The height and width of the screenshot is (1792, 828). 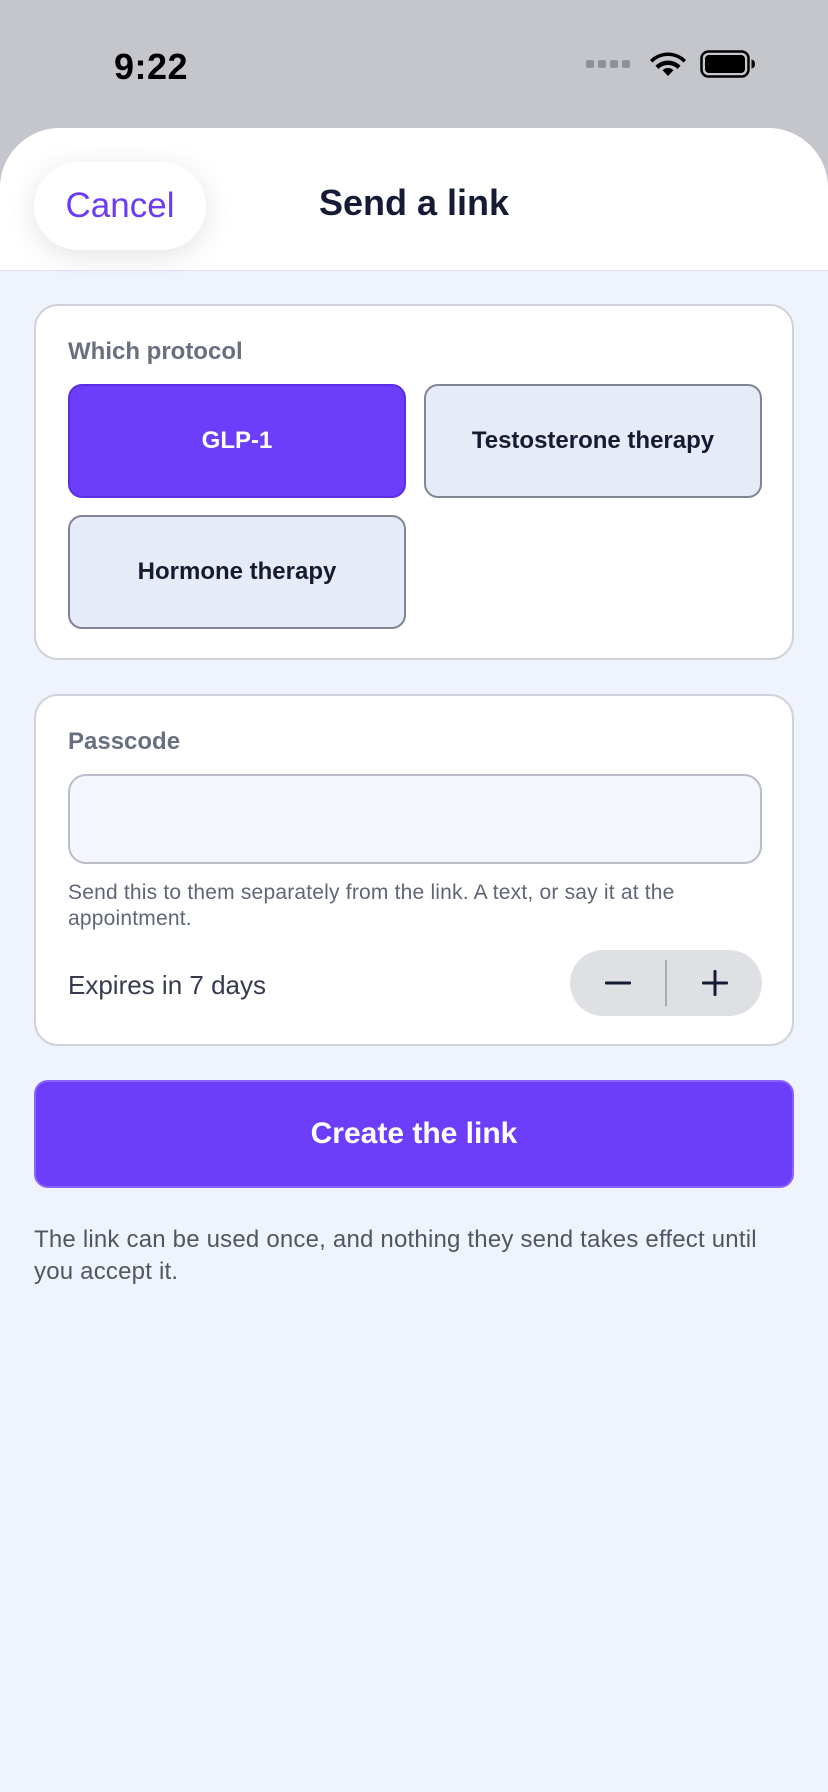 What do you see at coordinates (237, 441) in the screenshot?
I see `protocol-option-glp1: GLP-1` at bounding box center [237, 441].